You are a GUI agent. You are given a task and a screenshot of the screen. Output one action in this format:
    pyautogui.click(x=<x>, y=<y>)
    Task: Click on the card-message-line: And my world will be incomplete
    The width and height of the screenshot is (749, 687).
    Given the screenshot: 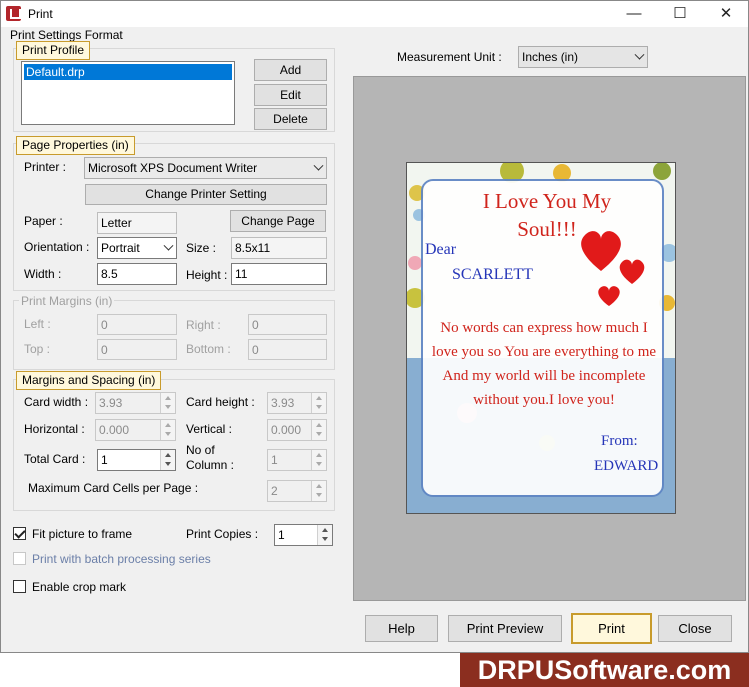 What is the action you would take?
    pyautogui.click(x=544, y=376)
    